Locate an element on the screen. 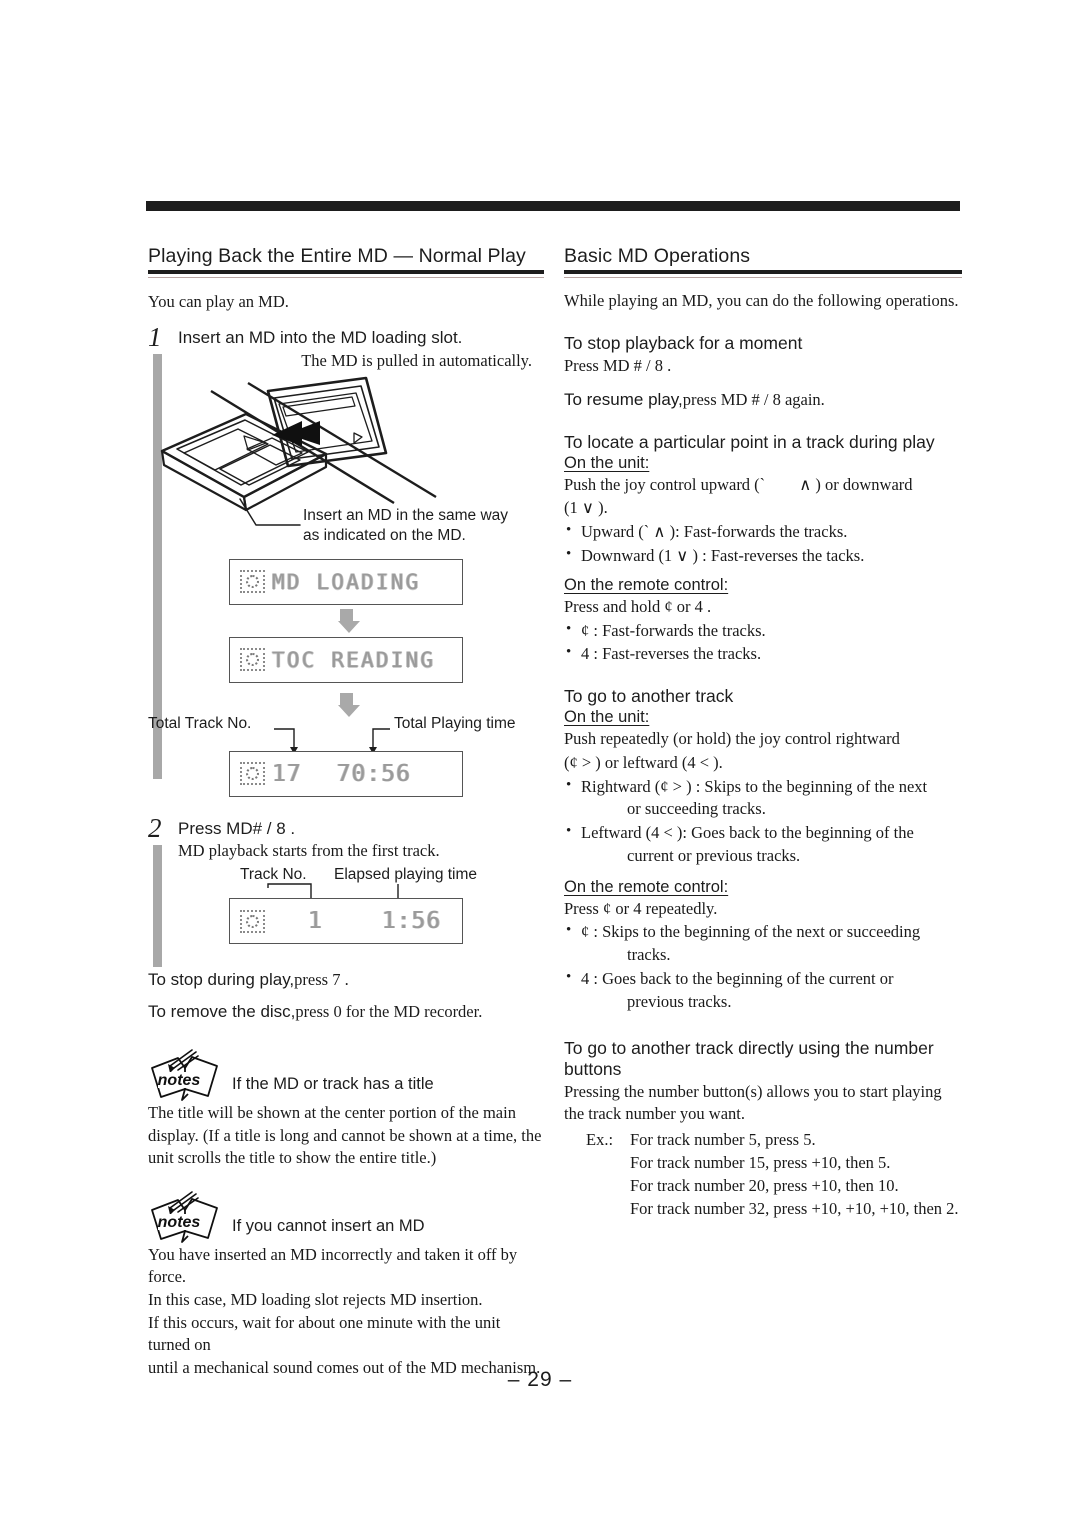 Image resolution: width=1080 pixels, height=1528 pixels. lcd-playback-display: Track No. Elapsed playing time 1 1:56 is located at coordinates (346, 905).